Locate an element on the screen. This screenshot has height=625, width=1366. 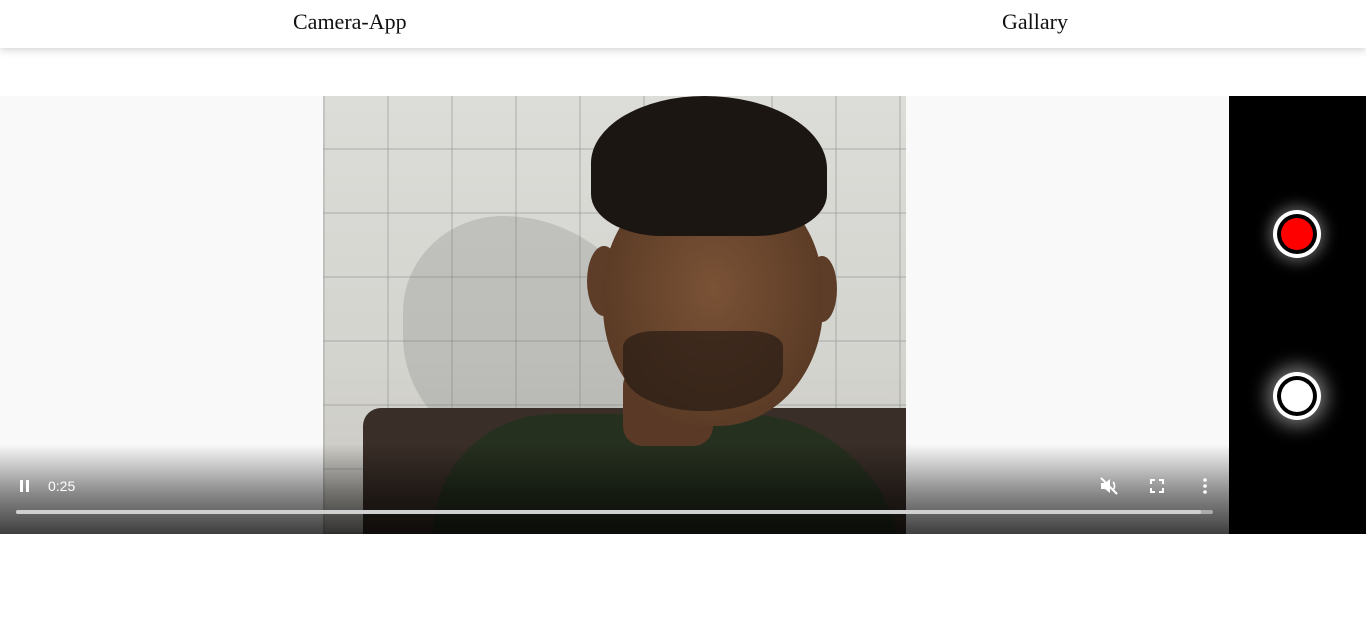
nav-camera-app: Camera-App is located at coordinates (350, 22).